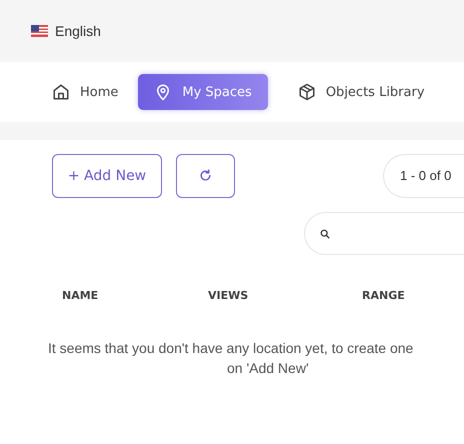 This screenshot has height=444, width=464. I want to click on flag-icon, so click(39, 31).